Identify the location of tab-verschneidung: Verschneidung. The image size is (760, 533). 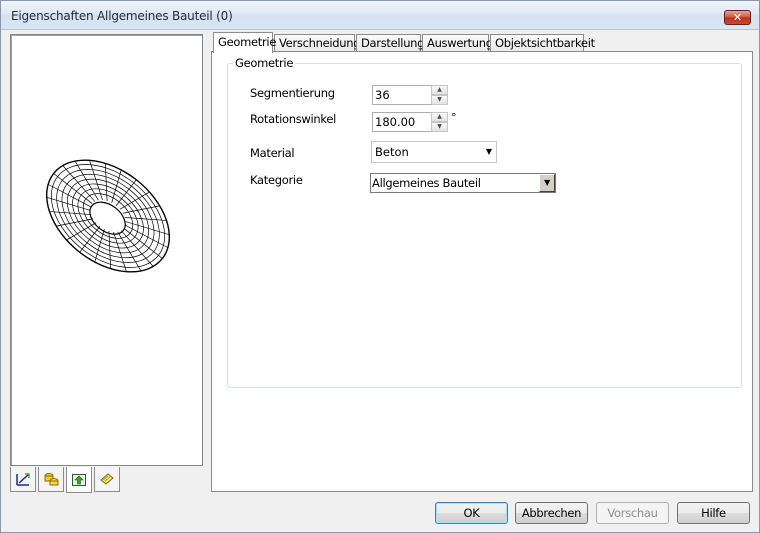
(317, 43).